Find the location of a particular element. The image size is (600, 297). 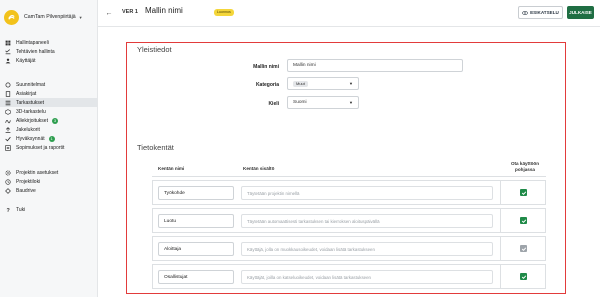

dashboard-icon is located at coordinates (8, 43).